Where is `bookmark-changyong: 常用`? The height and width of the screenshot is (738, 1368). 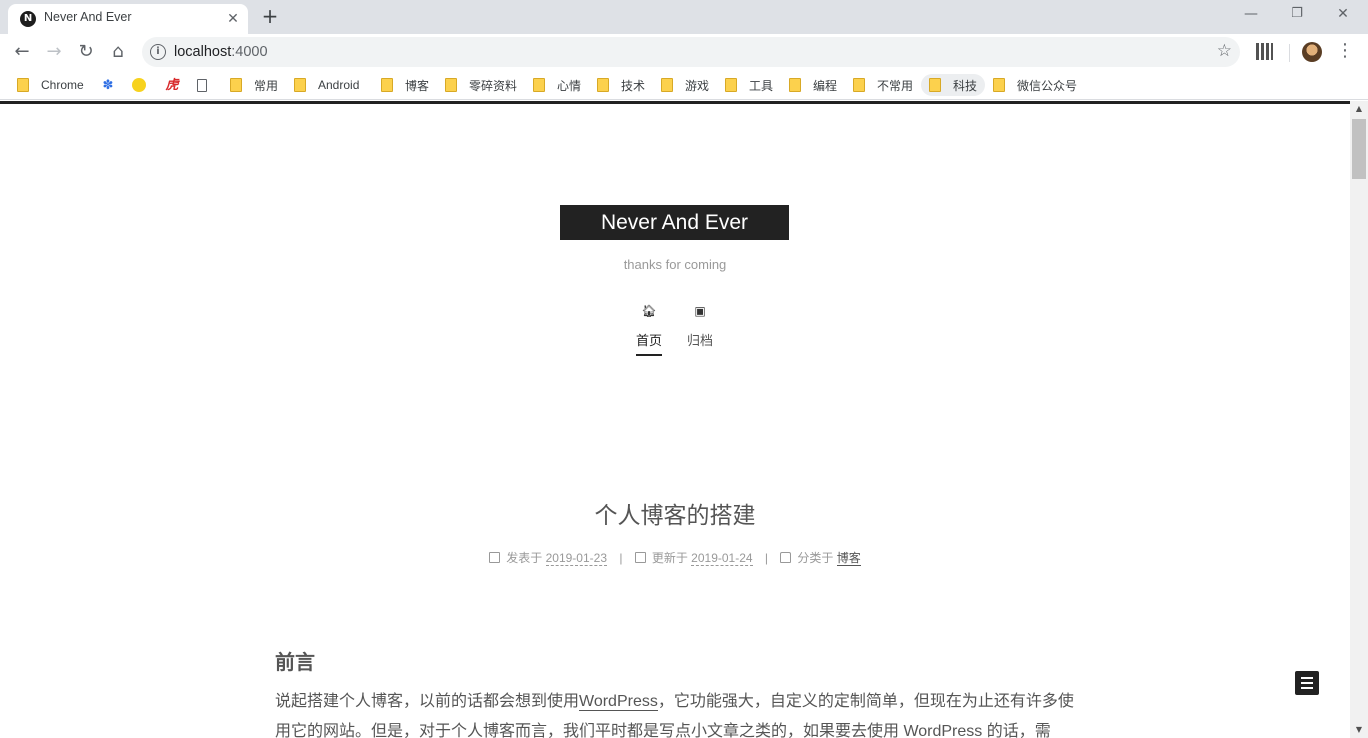
bookmark-changyong: 常用 is located at coordinates (254, 85).